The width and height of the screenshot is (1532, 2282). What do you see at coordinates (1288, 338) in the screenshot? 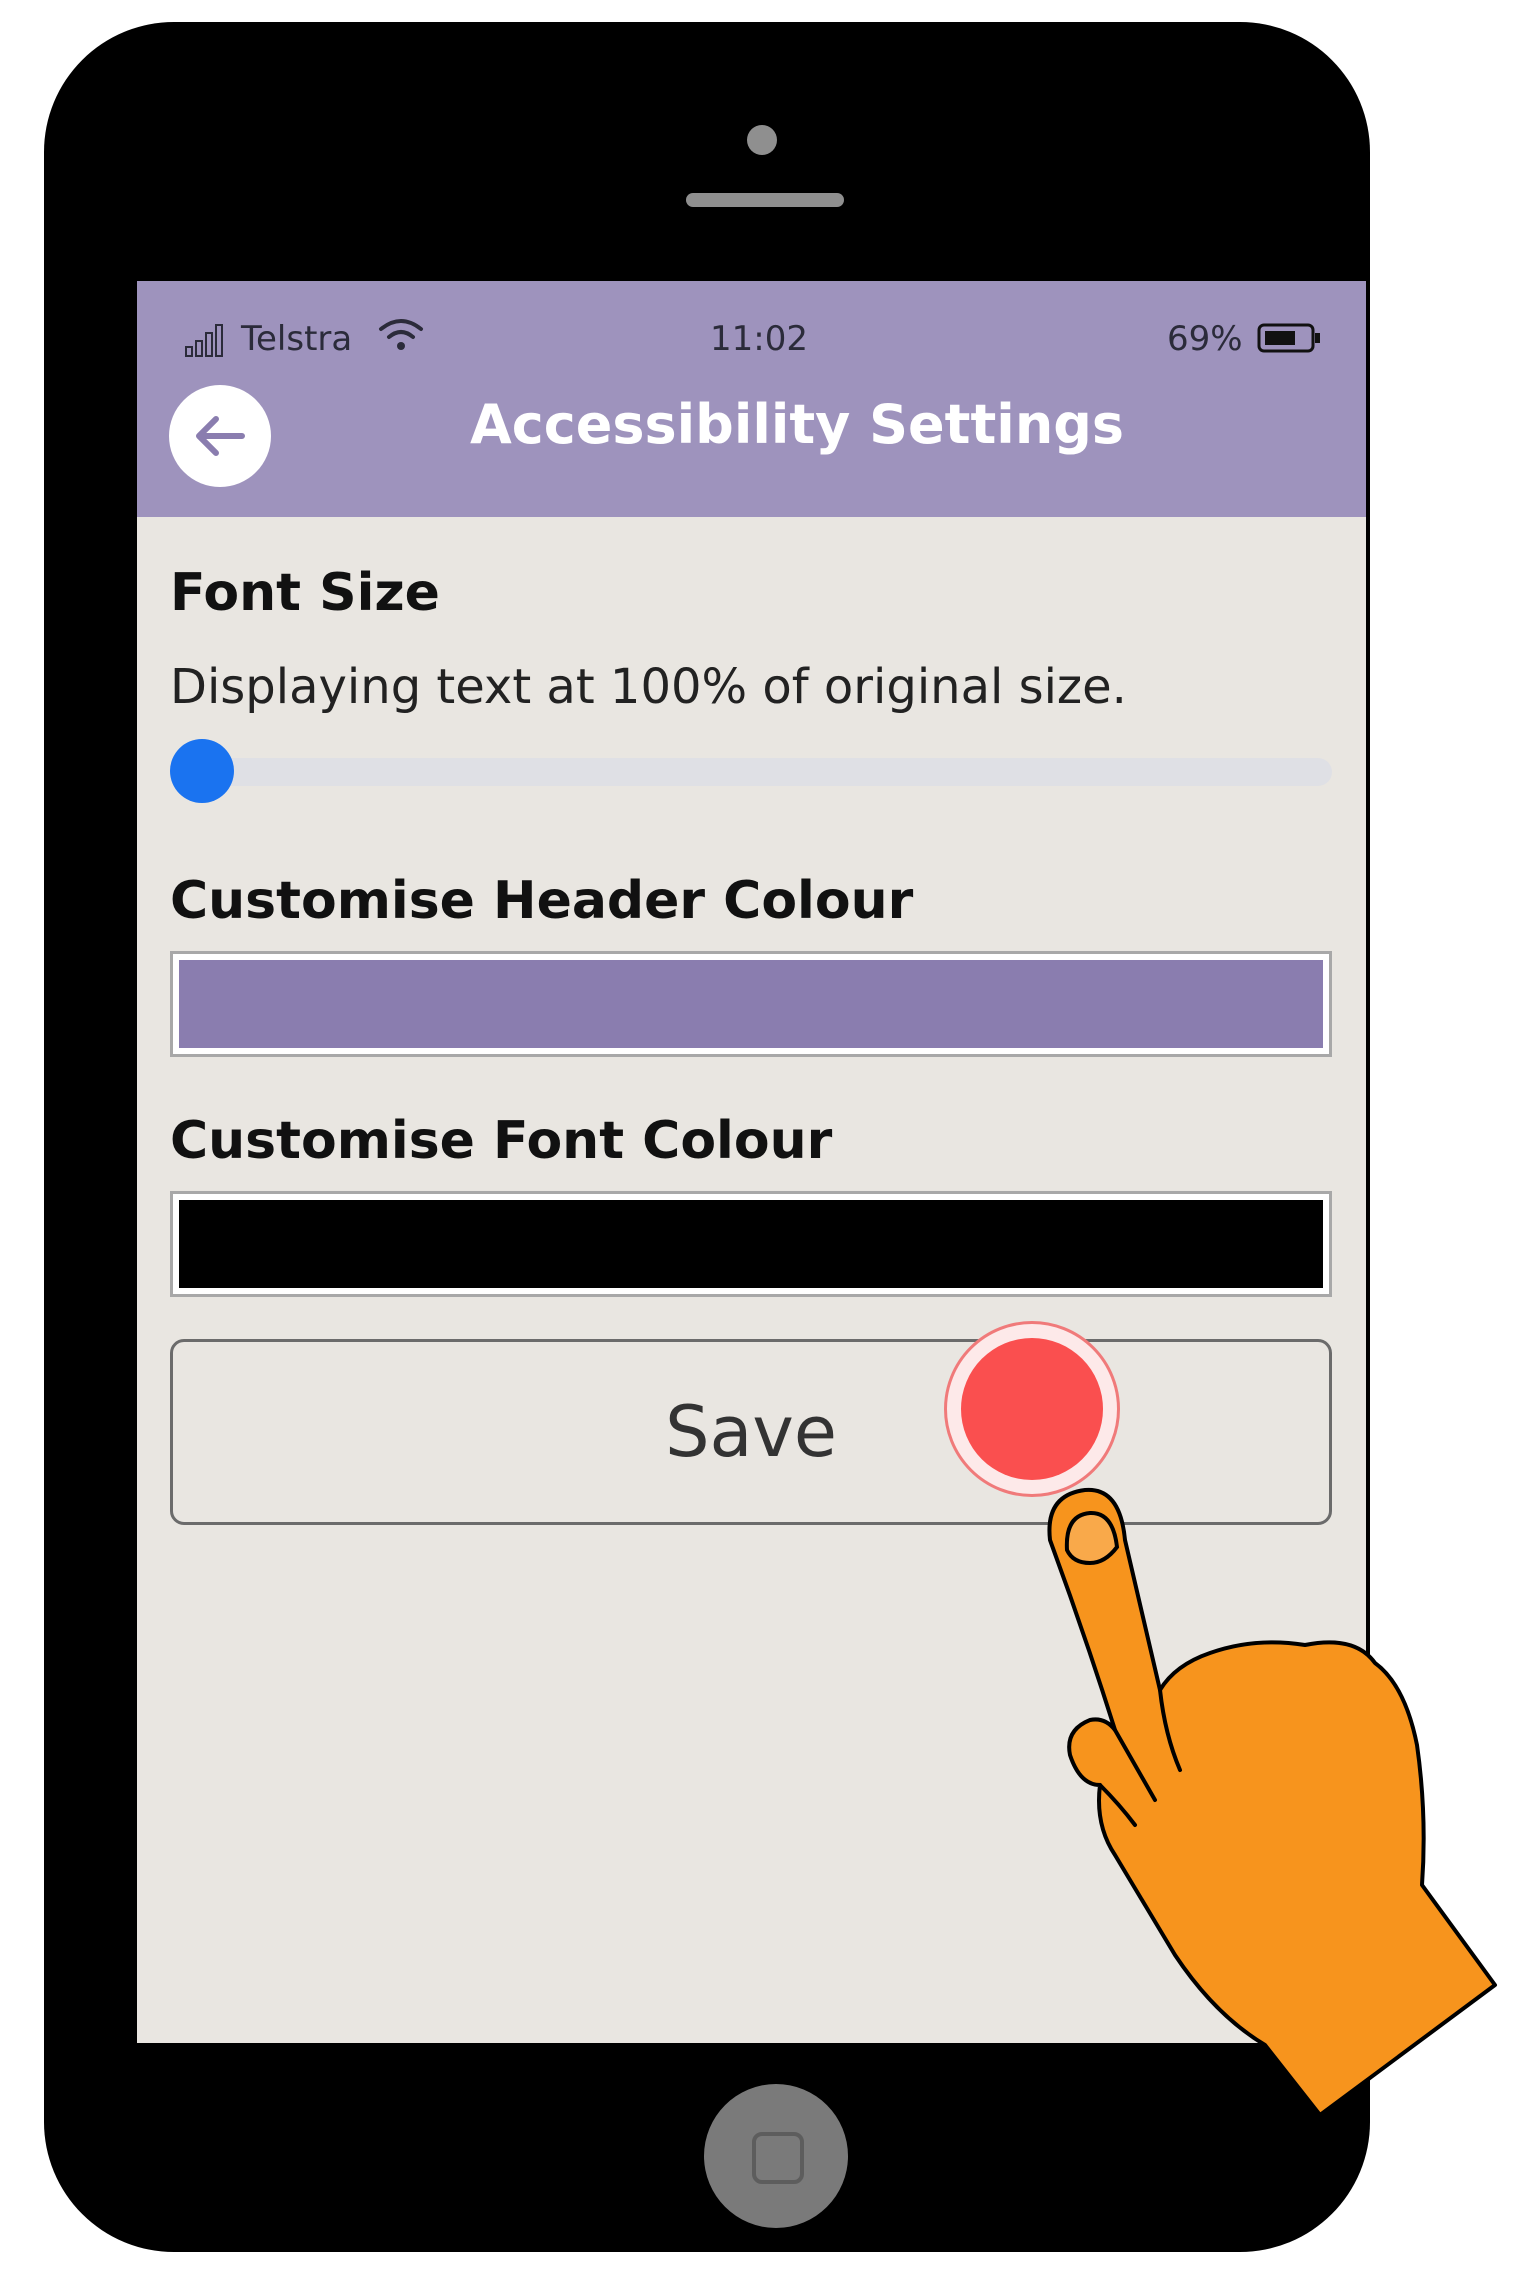
I see `battery-icon` at bounding box center [1288, 338].